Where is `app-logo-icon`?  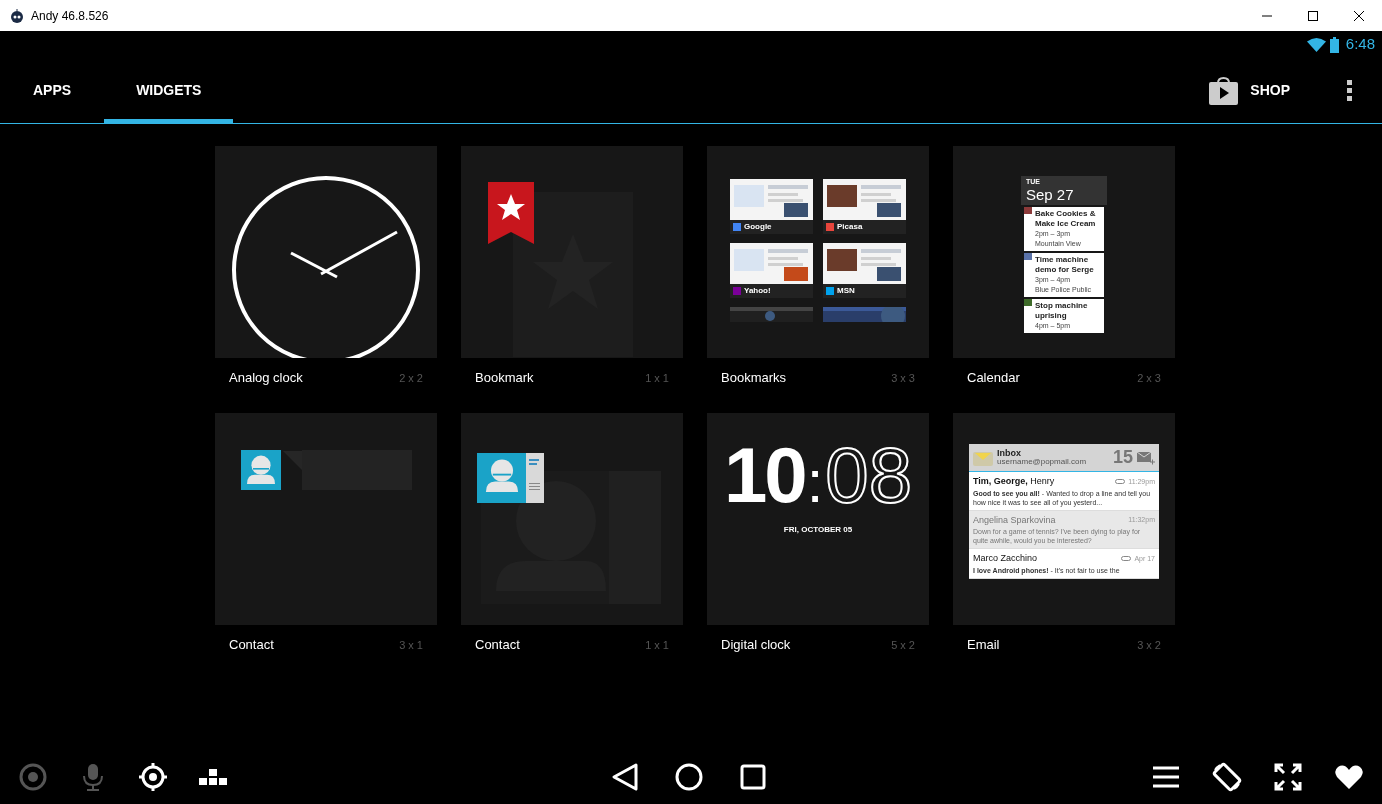
app-logo-icon is located at coordinates (17, 15).